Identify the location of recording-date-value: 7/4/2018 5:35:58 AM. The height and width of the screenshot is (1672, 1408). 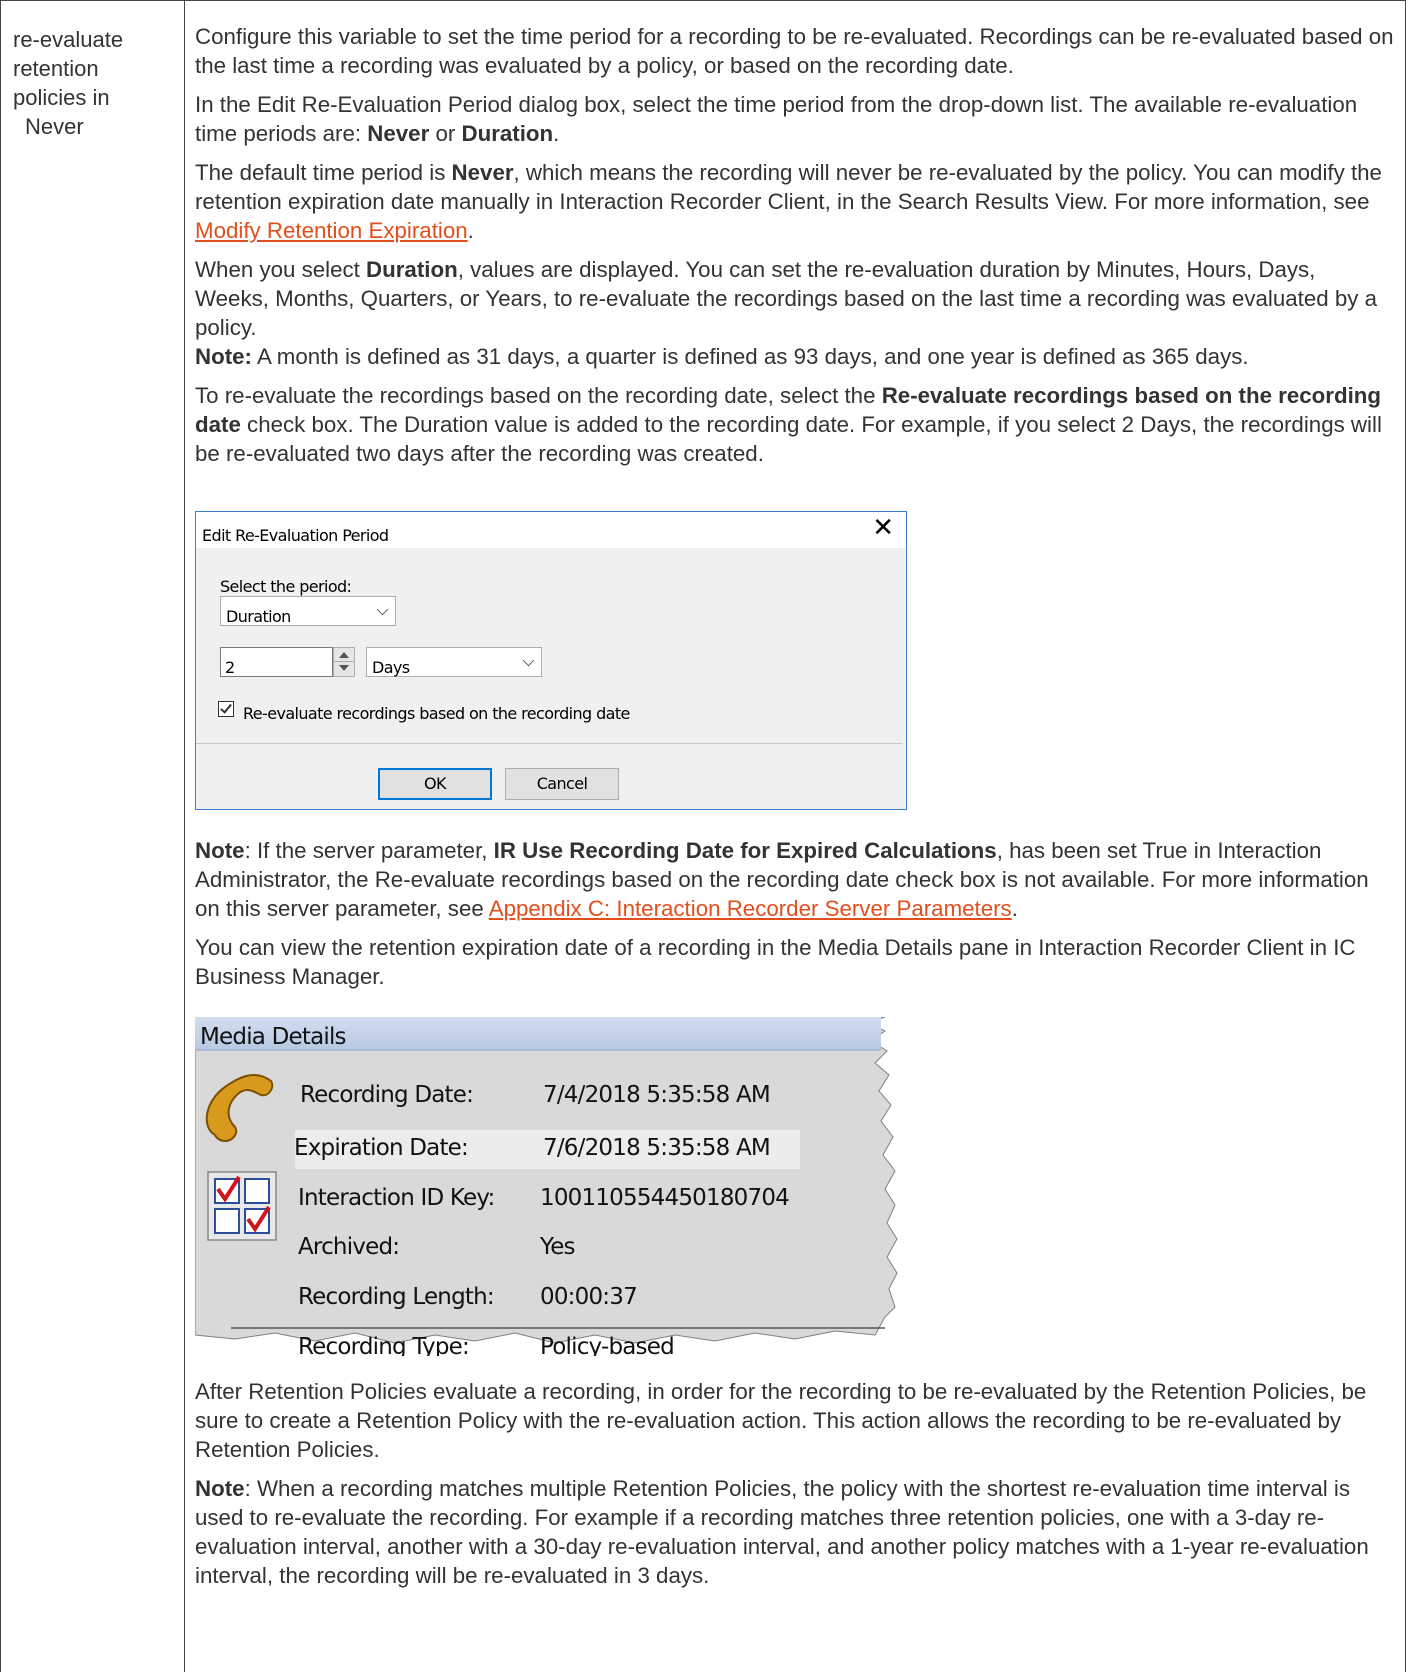
(657, 1095).